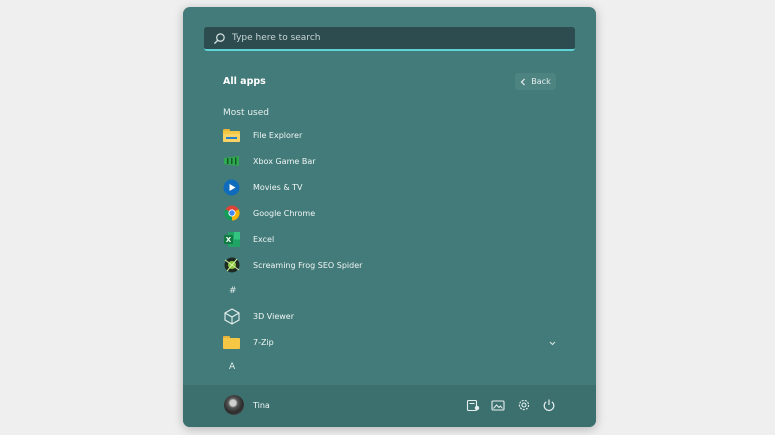 This screenshot has height=435, width=775. Describe the element at coordinates (231, 213) in the screenshot. I see `chrome-icon` at that location.